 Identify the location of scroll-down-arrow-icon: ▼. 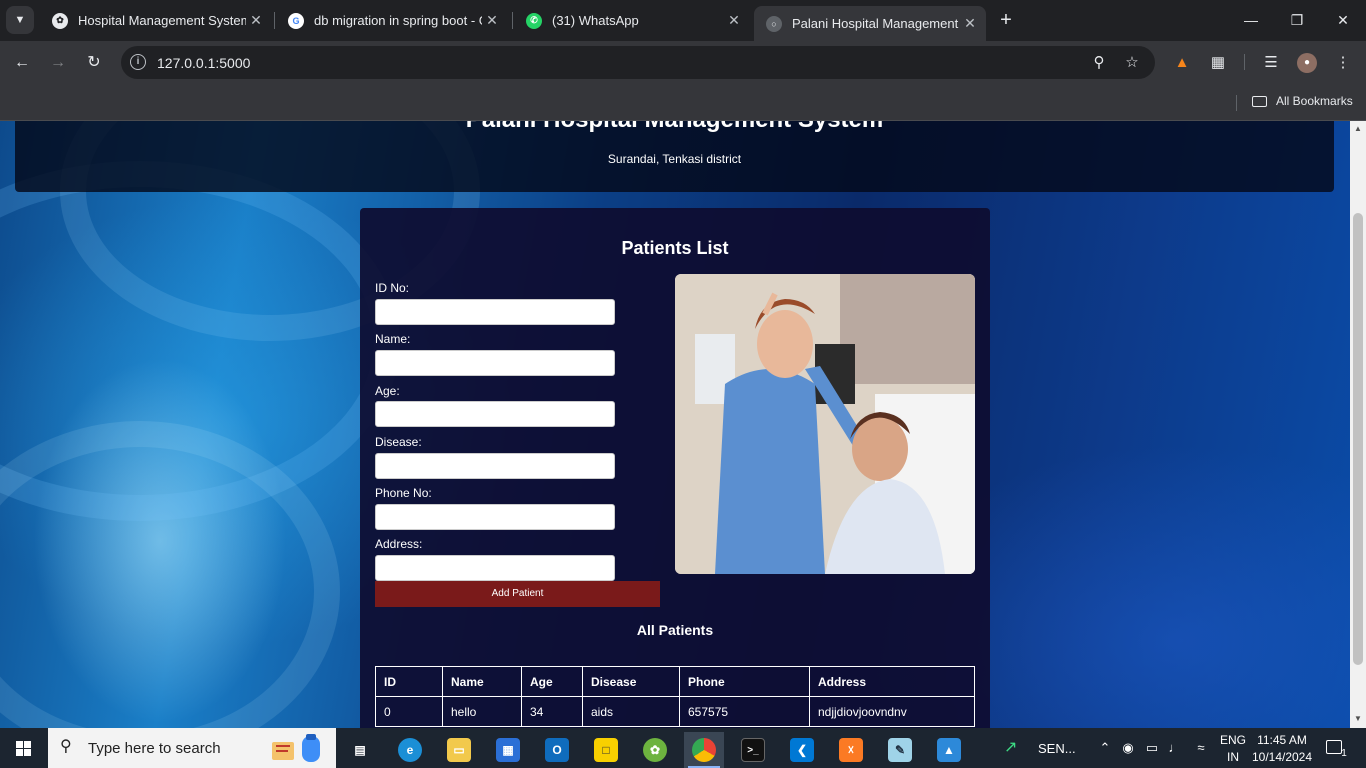
(1358, 719).